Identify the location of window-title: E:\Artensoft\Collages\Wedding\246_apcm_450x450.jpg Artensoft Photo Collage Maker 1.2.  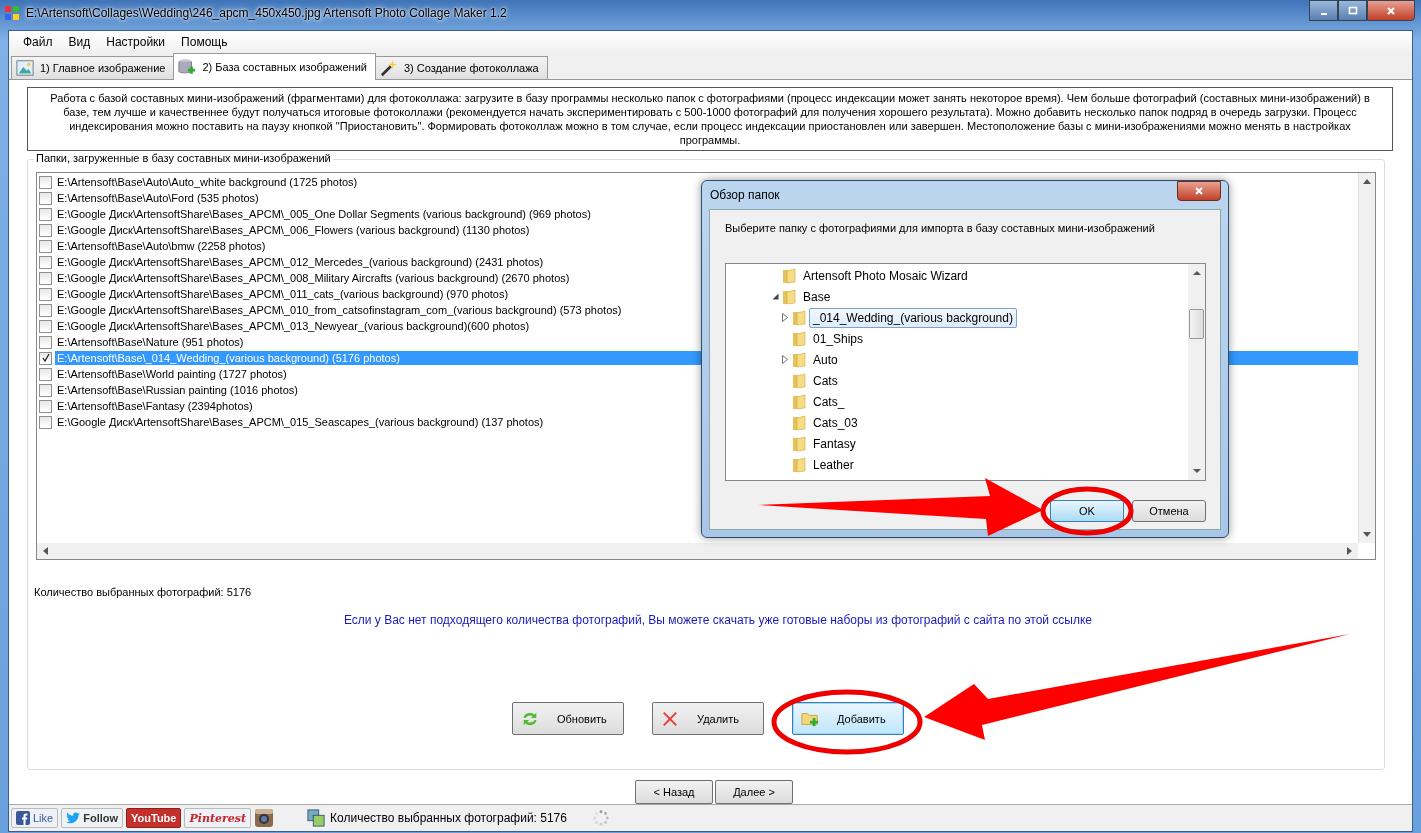
(266, 13).